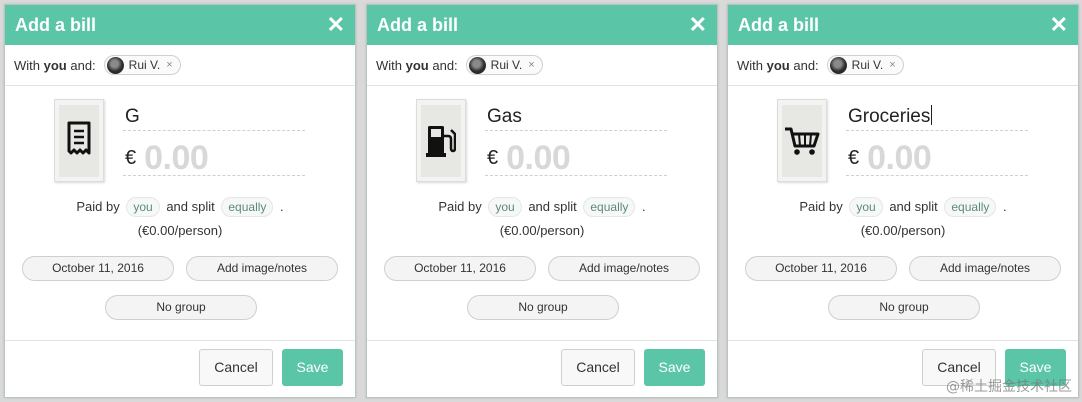 The height and width of the screenshot is (402, 1082). Describe the element at coordinates (576, 117) in the screenshot. I see `description-input: Gas` at that location.